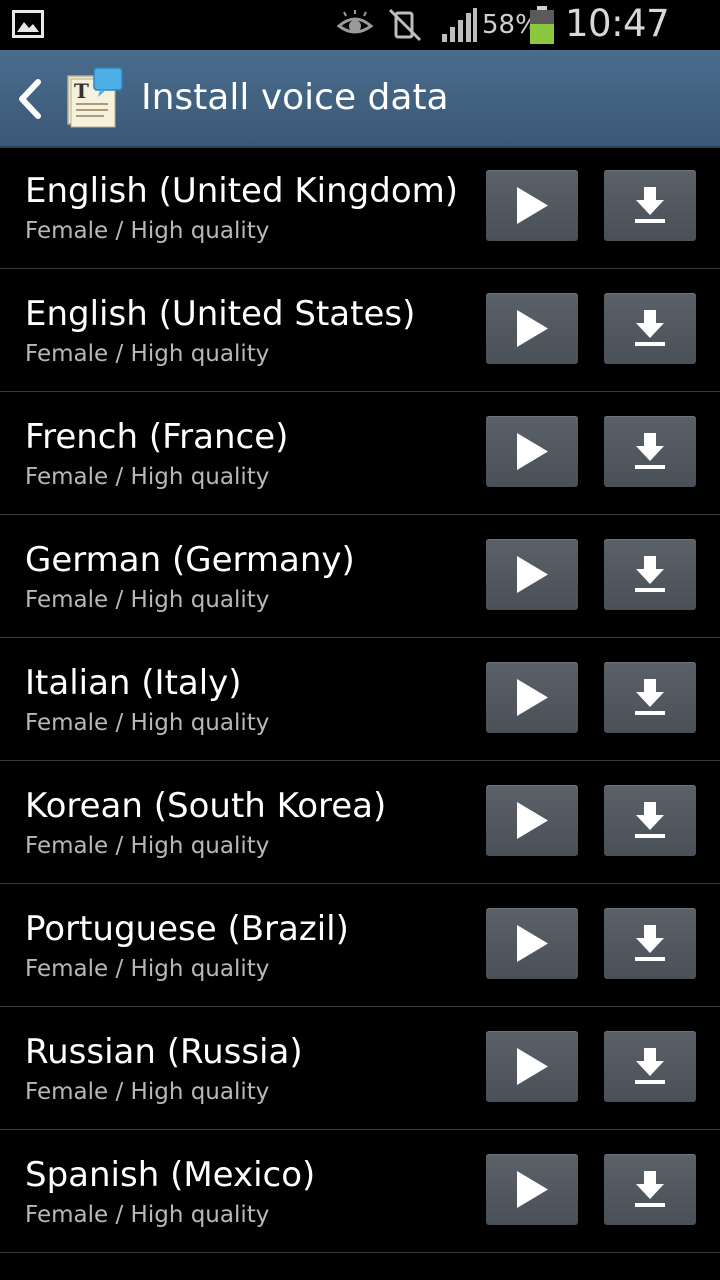 This screenshot has width=720, height=1280. What do you see at coordinates (242, 191) in the screenshot?
I see `voice-language: English (United Kingdom)` at bounding box center [242, 191].